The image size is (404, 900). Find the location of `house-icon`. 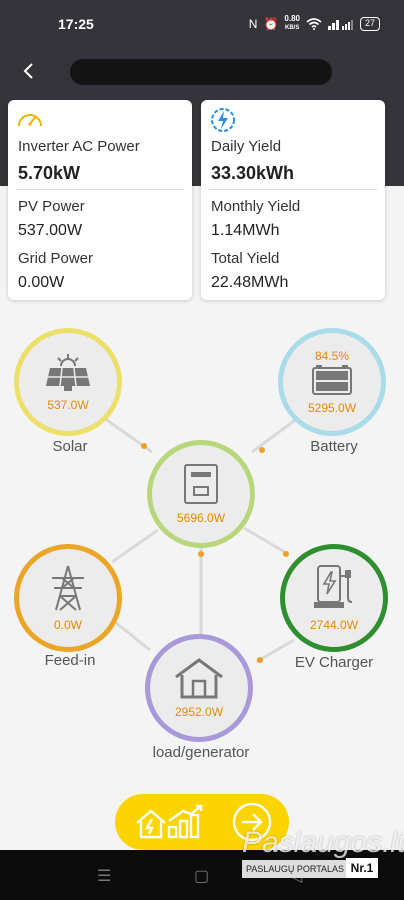

house-icon is located at coordinates (199, 678).